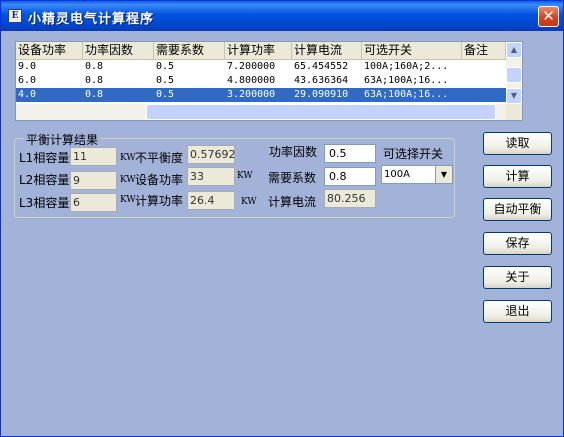 The height and width of the screenshot is (437, 564). What do you see at coordinates (118, 51) in the screenshot?
I see `column-header: 功率因数` at bounding box center [118, 51].